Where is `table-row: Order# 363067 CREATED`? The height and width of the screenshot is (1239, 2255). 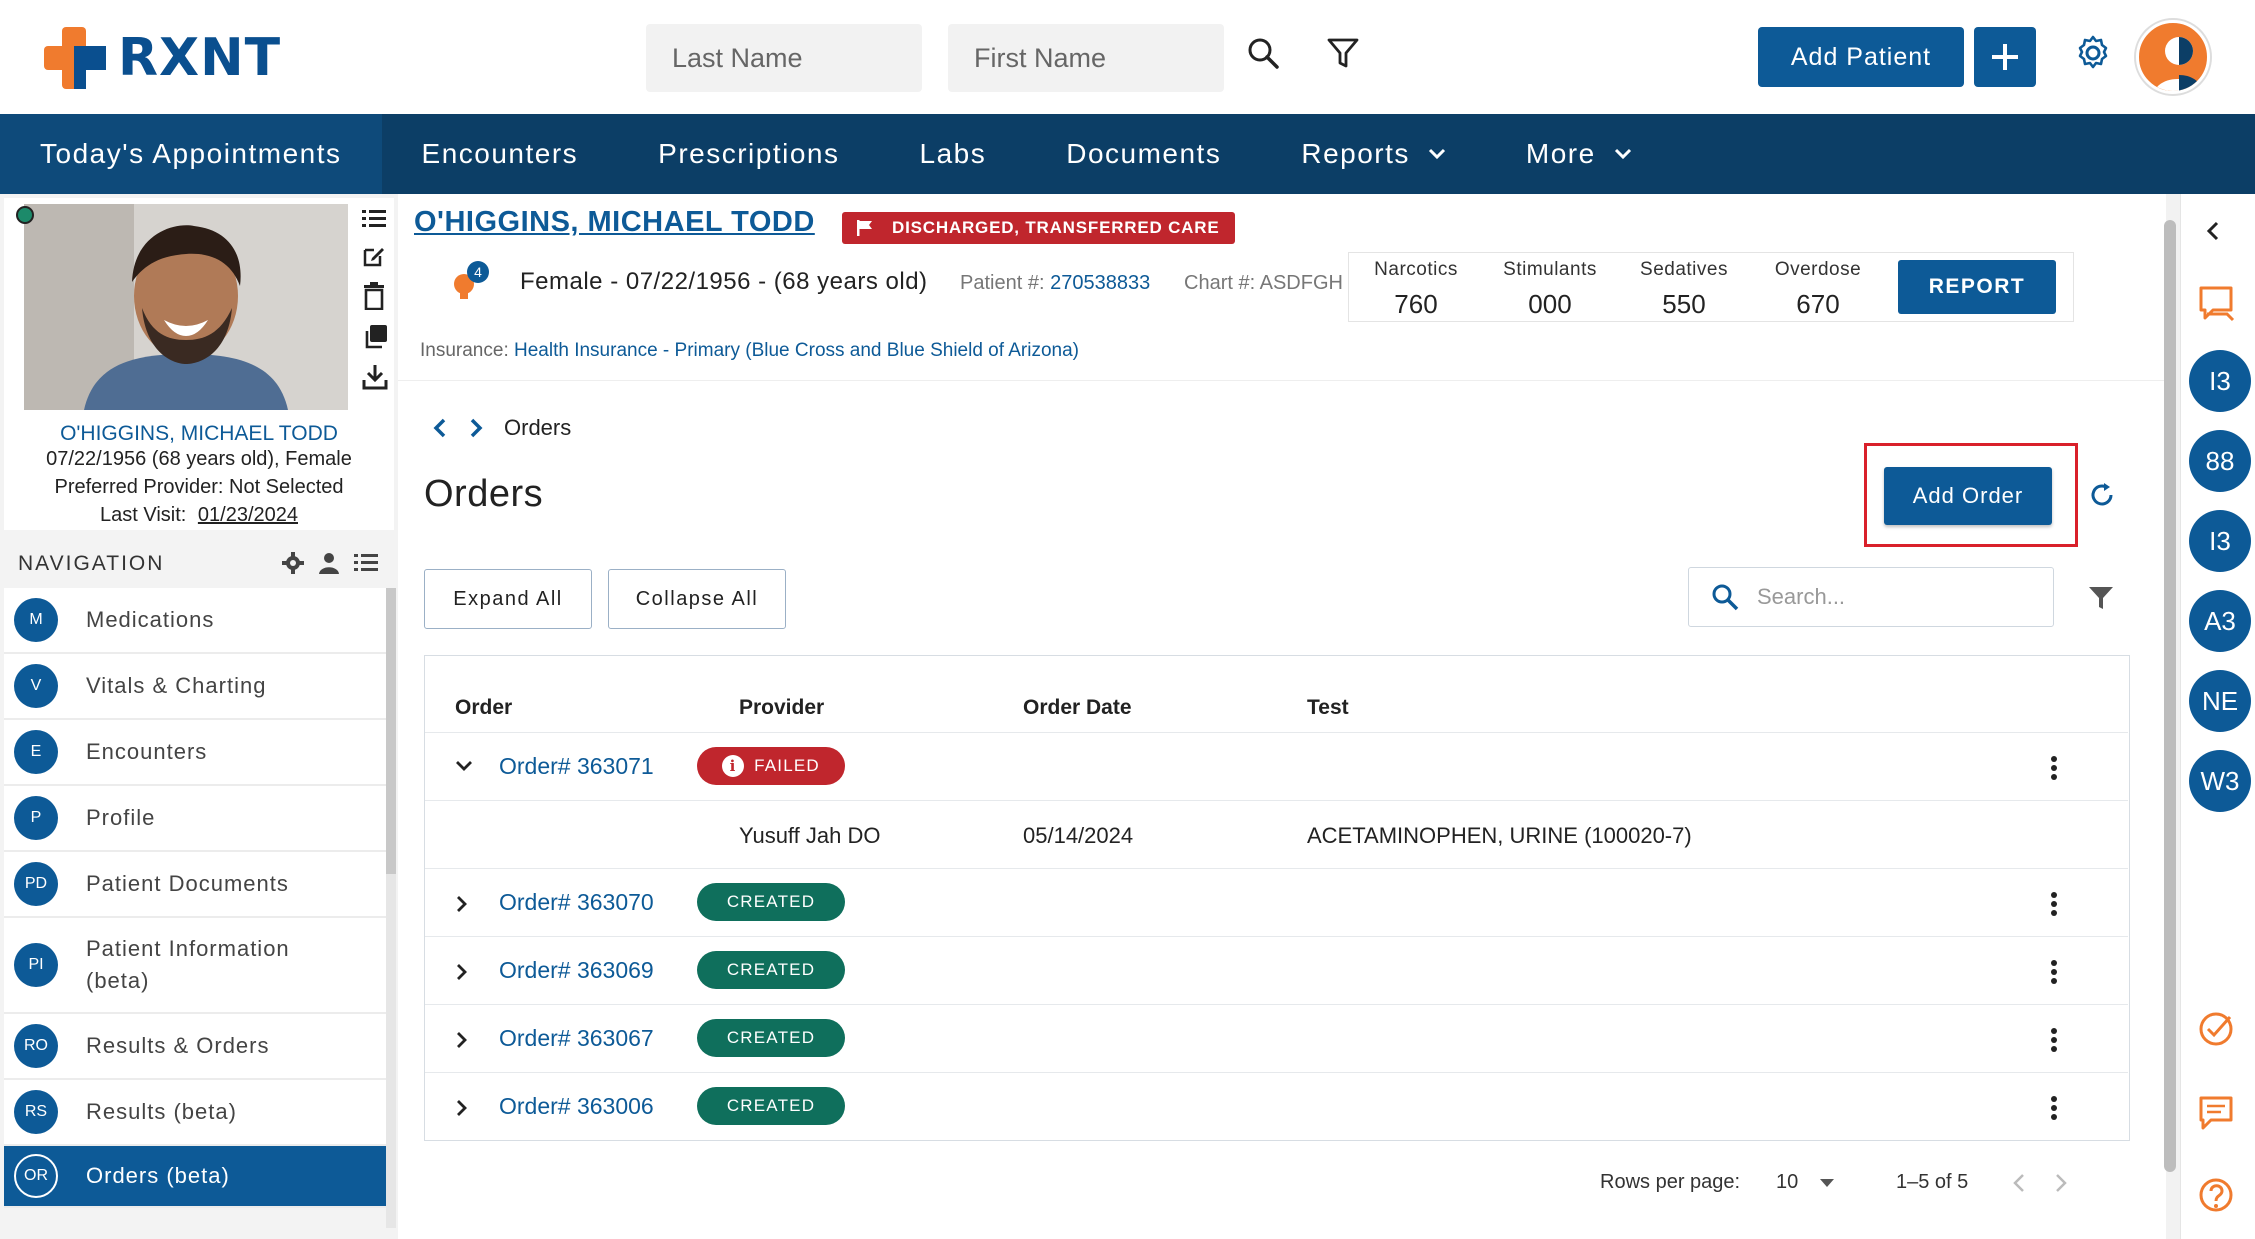 table-row: Order# 363067 CREATED is located at coordinates (1276, 1038).